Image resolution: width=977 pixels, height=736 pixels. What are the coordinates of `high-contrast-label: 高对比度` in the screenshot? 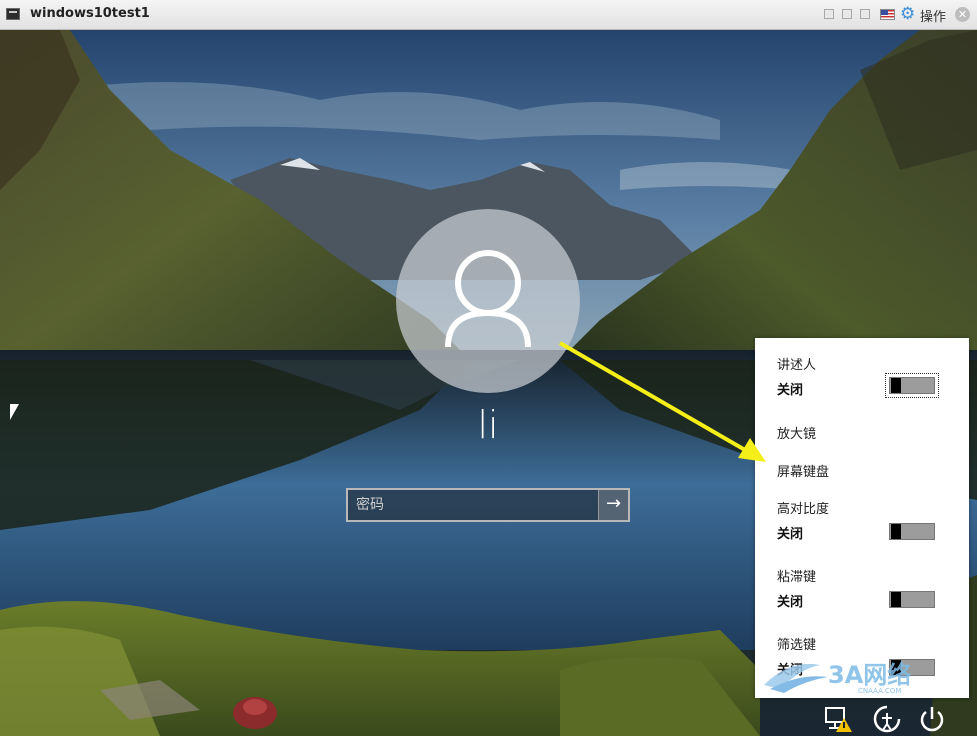 It's located at (803, 507).